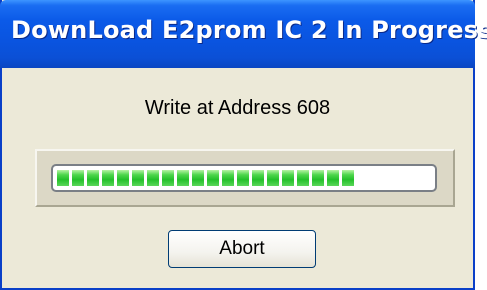 The width and height of the screenshot is (487, 290). I want to click on progress-bar, so click(244, 178).